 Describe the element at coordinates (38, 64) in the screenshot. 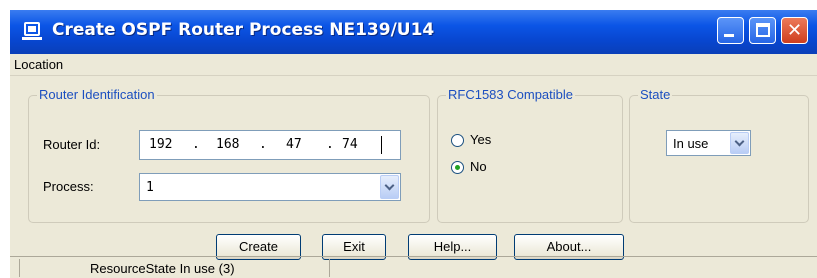

I see `menu-location: Location` at that location.